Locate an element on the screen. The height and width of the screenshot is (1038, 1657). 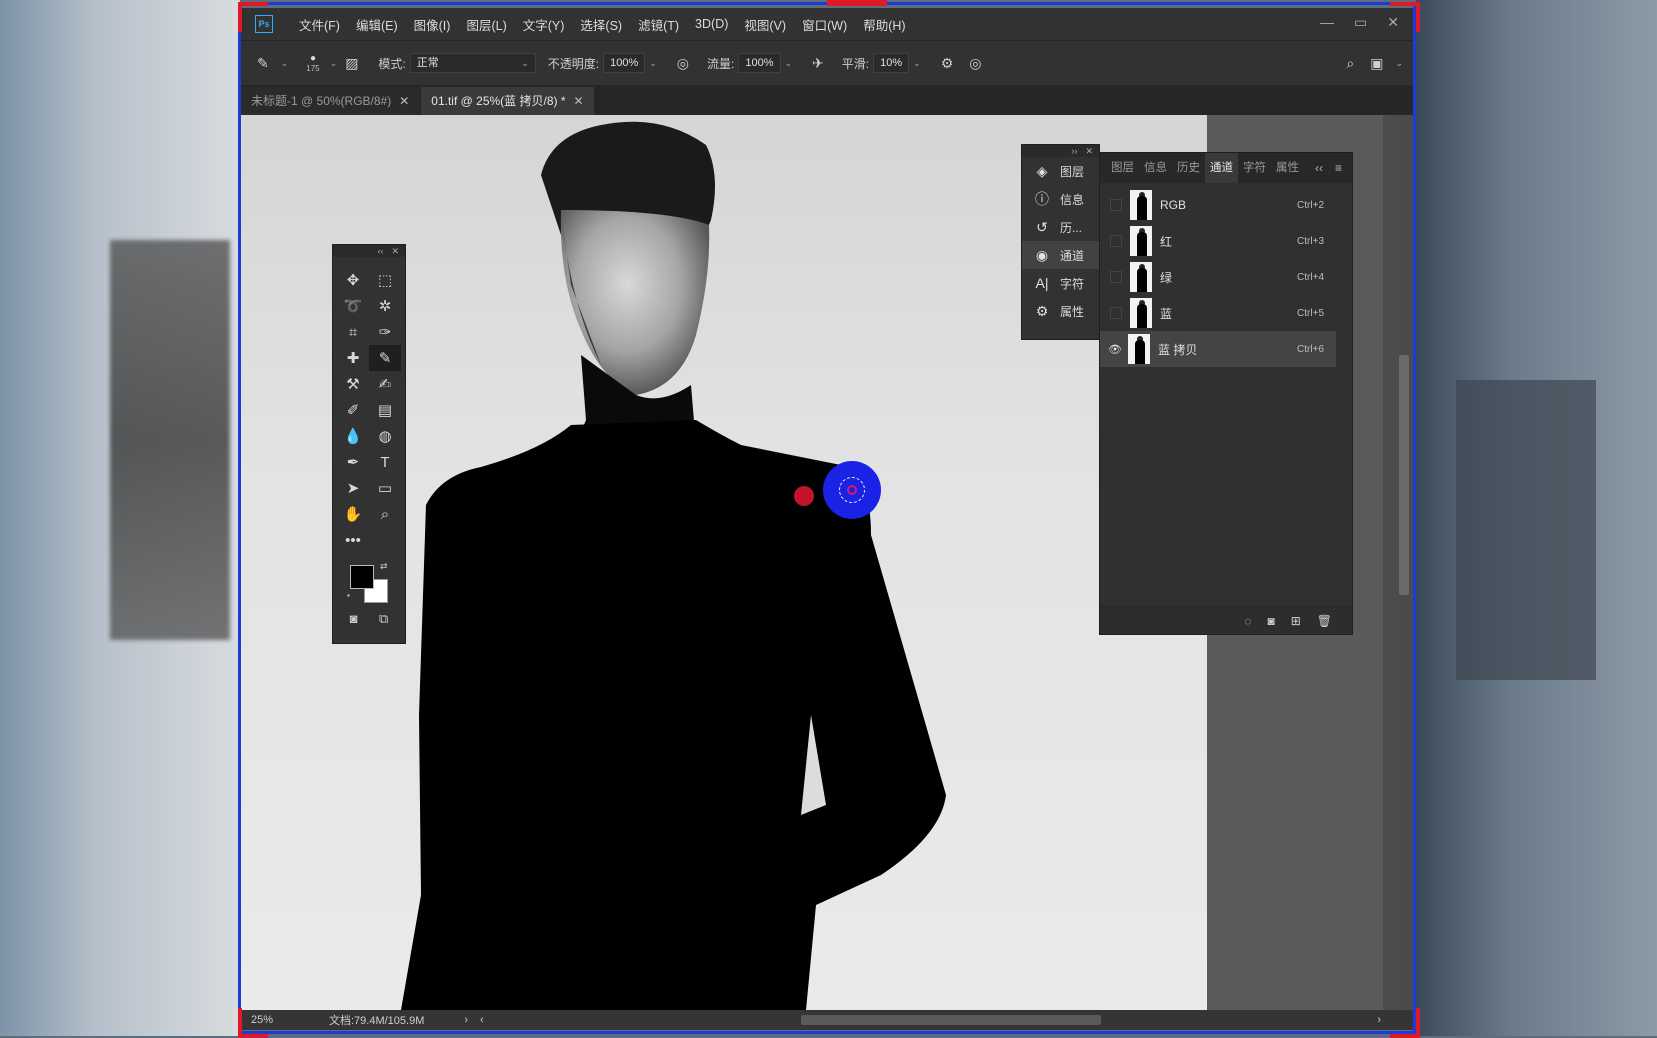
foreground-color-swatch is located at coordinates (362, 577).